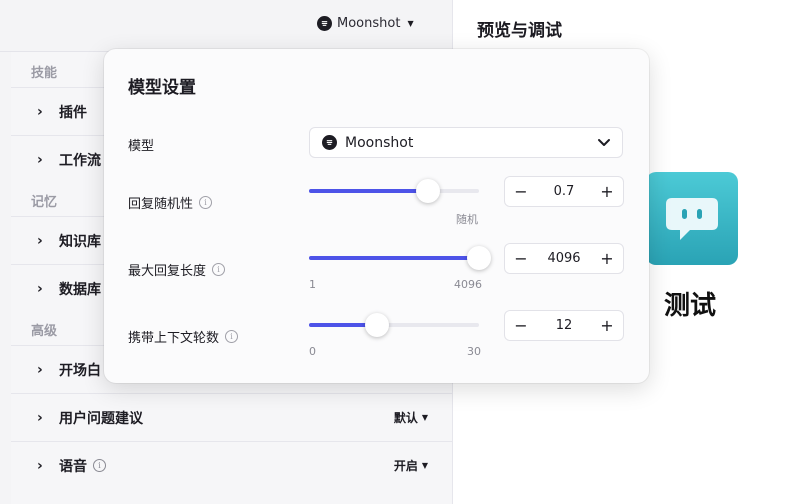 The height and width of the screenshot is (504, 800). I want to click on temperature-slider, so click(394, 191).